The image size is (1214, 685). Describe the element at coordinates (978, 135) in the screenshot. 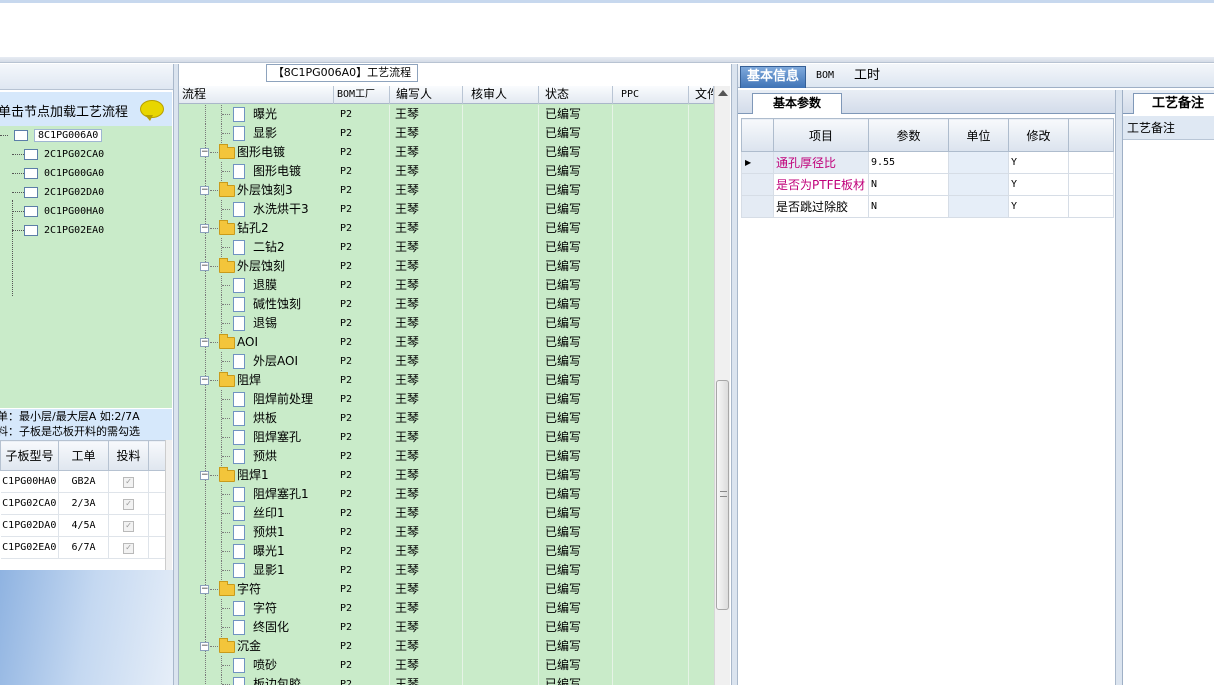

I see `column-header: 单位` at that location.